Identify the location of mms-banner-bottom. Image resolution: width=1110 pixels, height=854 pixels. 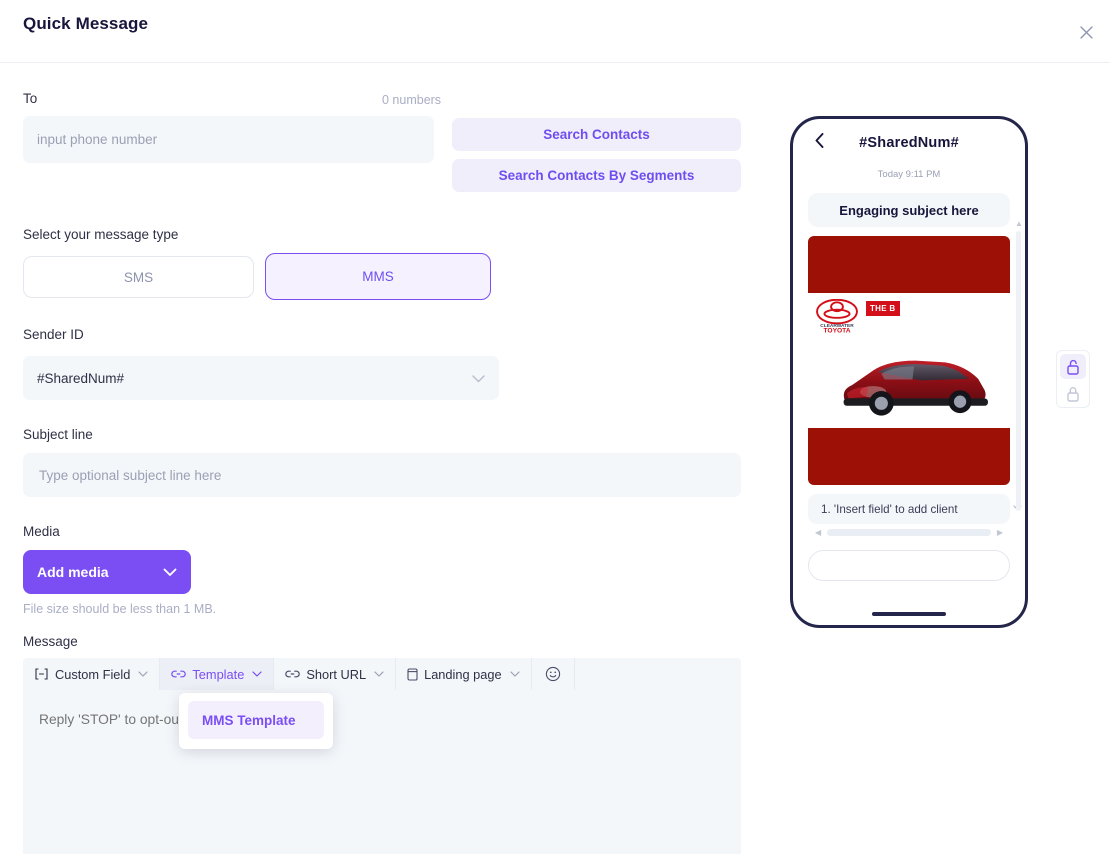
(909, 456).